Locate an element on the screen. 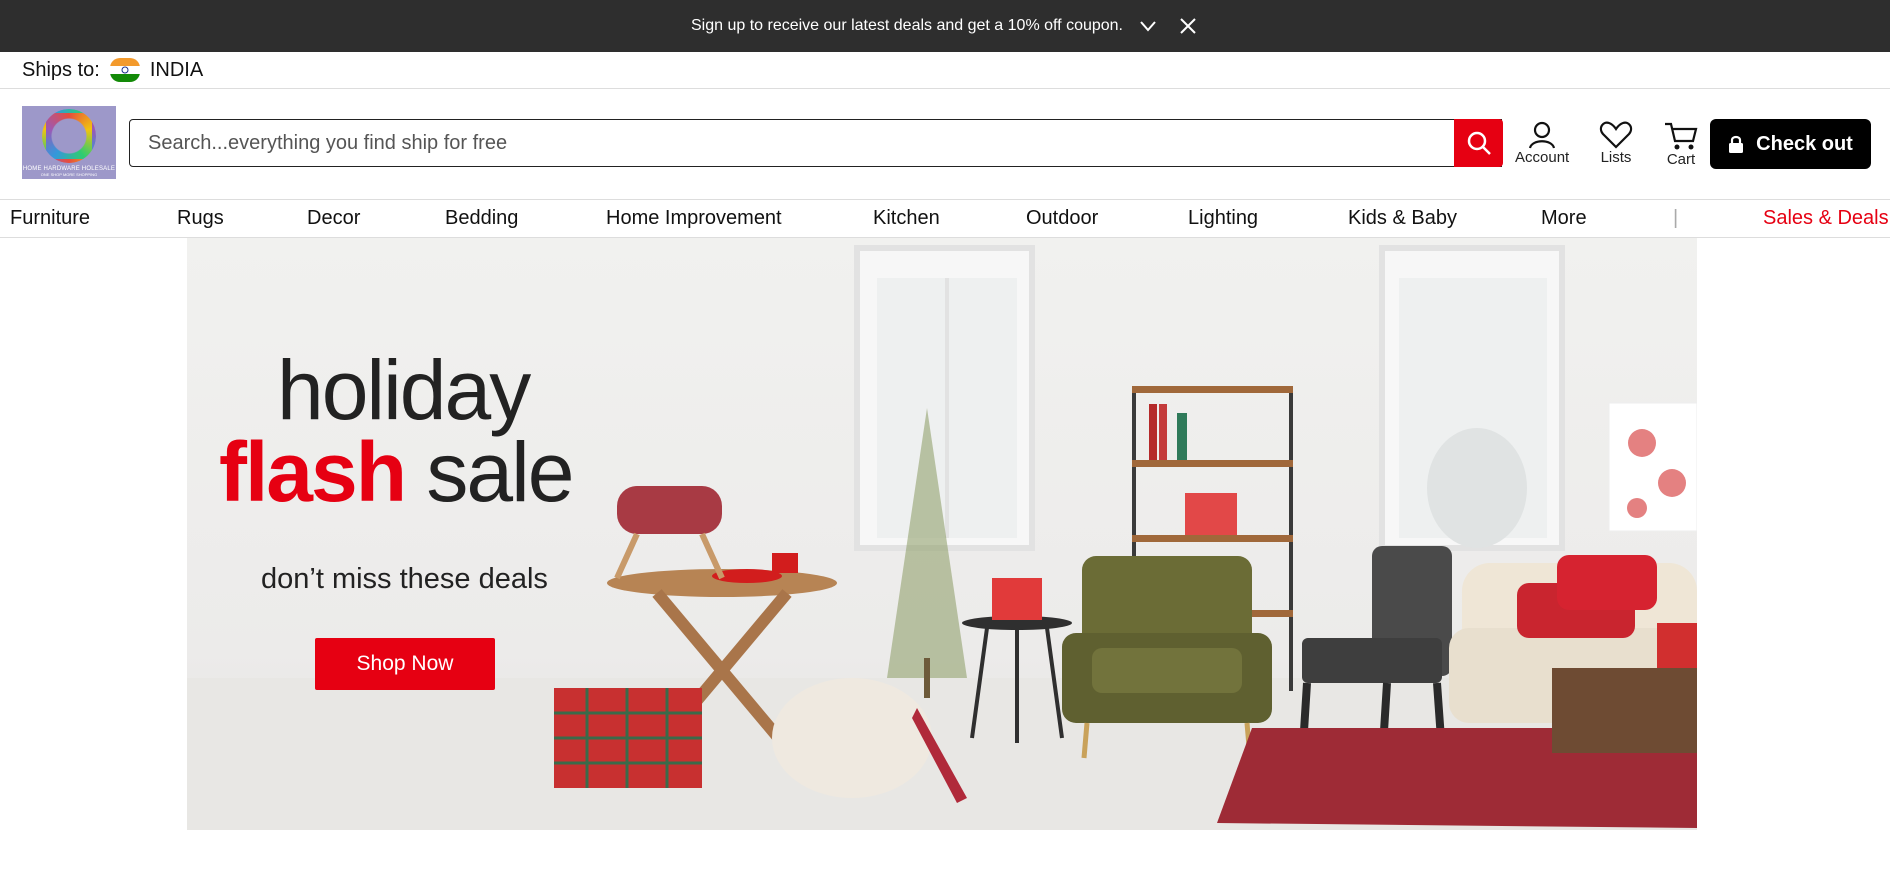 The width and height of the screenshot is (1890, 889). search-input is located at coordinates (815, 143).